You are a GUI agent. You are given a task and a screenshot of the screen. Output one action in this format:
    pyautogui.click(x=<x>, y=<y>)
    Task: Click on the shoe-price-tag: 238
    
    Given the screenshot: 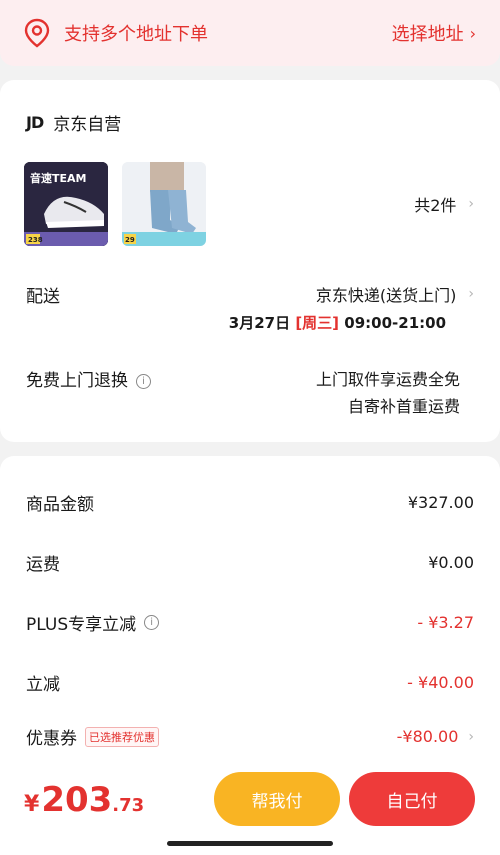 What is the action you would take?
    pyautogui.click(x=35, y=240)
    